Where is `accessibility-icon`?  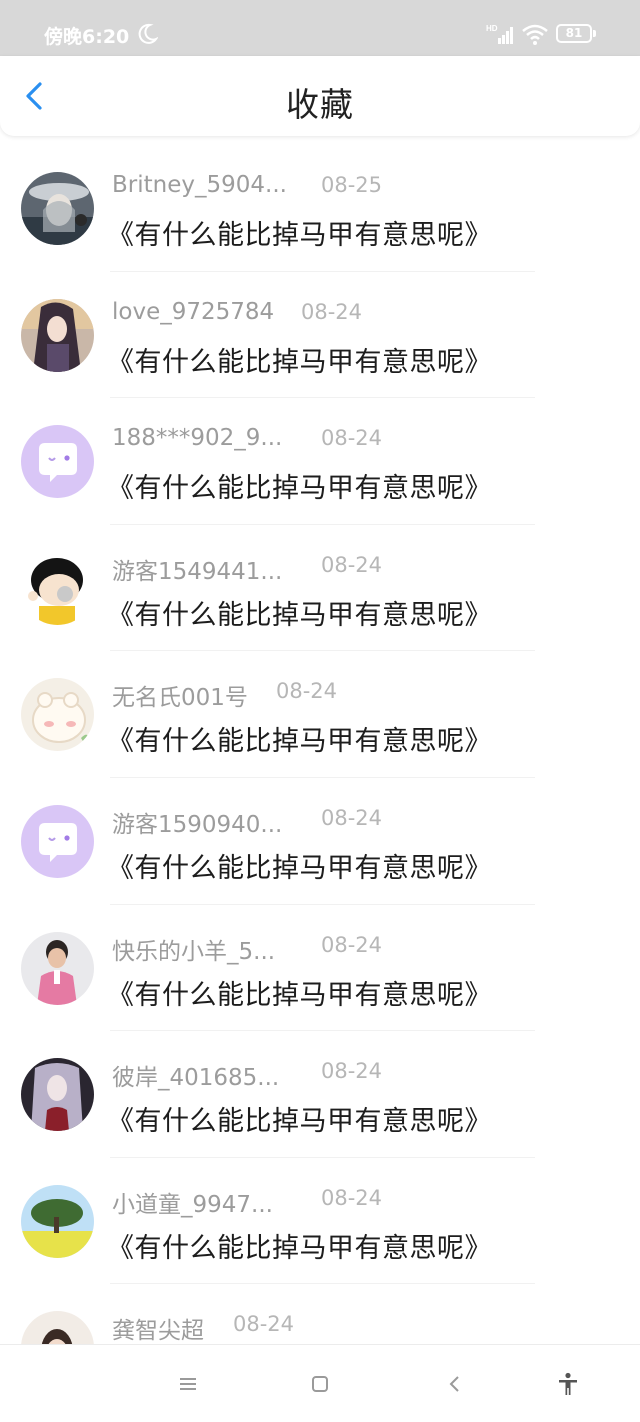 accessibility-icon is located at coordinates (568, 1384).